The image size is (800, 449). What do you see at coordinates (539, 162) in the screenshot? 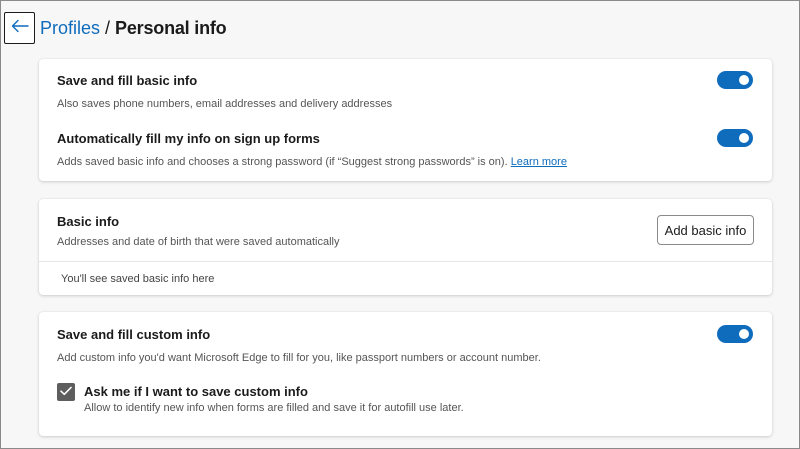
I see `learn-more-link: Learn more` at bounding box center [539, 162].